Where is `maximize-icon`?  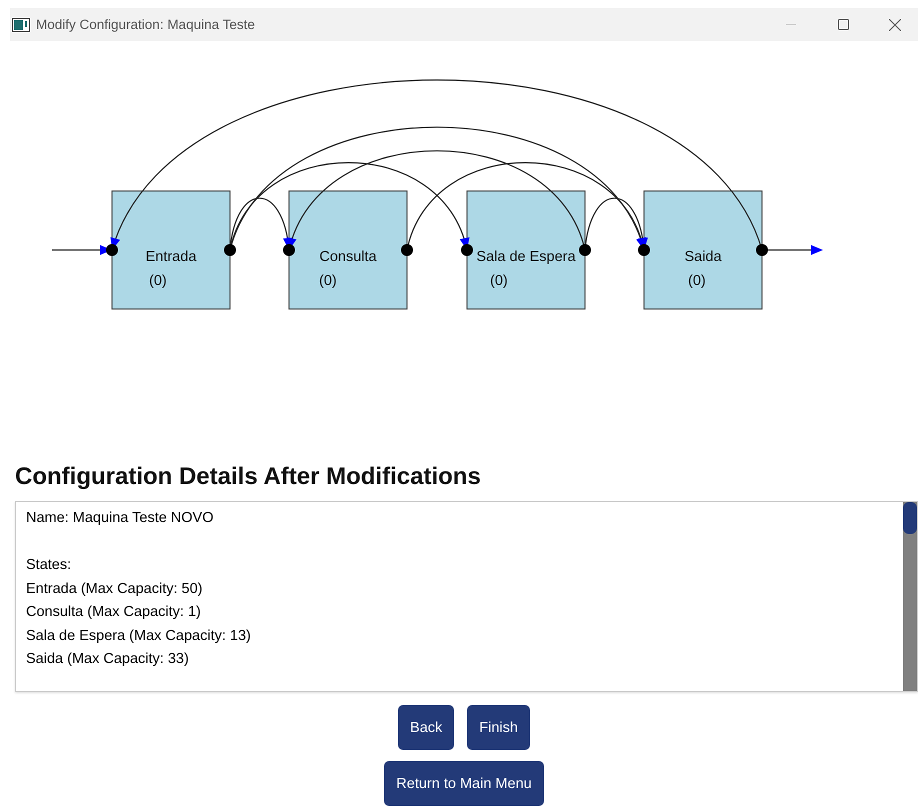 maximize-icon is located at coordinates (843, 24).